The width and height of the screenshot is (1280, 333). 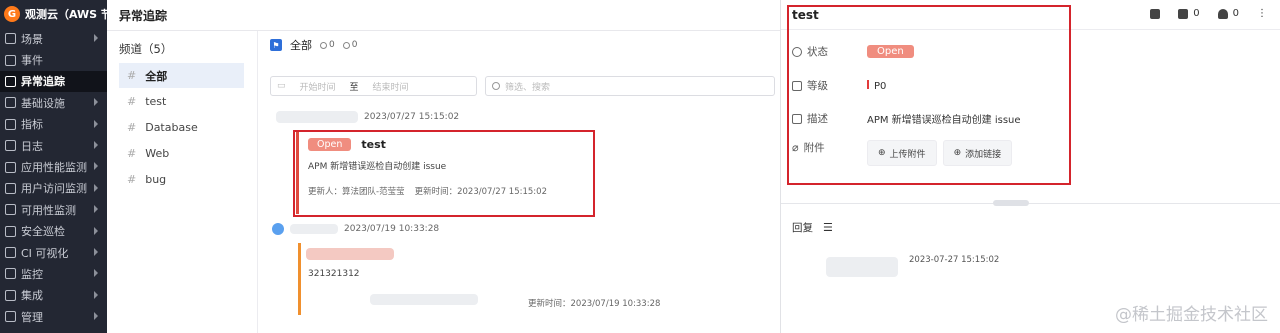 I want to click on comment-icon, so click(x=1183, y=13).